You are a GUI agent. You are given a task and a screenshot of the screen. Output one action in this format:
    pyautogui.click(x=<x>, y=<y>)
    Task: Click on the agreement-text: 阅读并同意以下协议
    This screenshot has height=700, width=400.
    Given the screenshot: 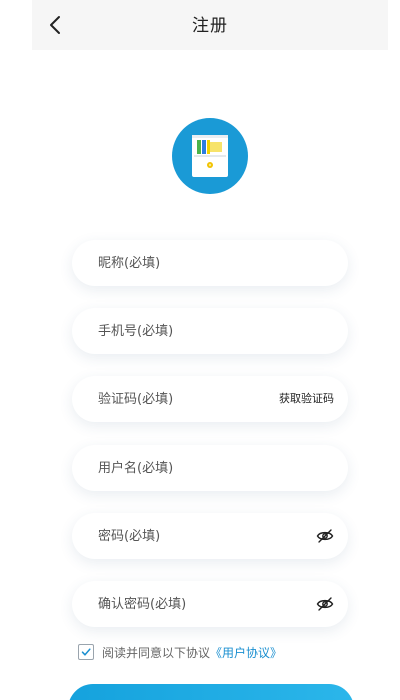 What is the action you would take?
    pyautogui.click(x=156, y=652)
    